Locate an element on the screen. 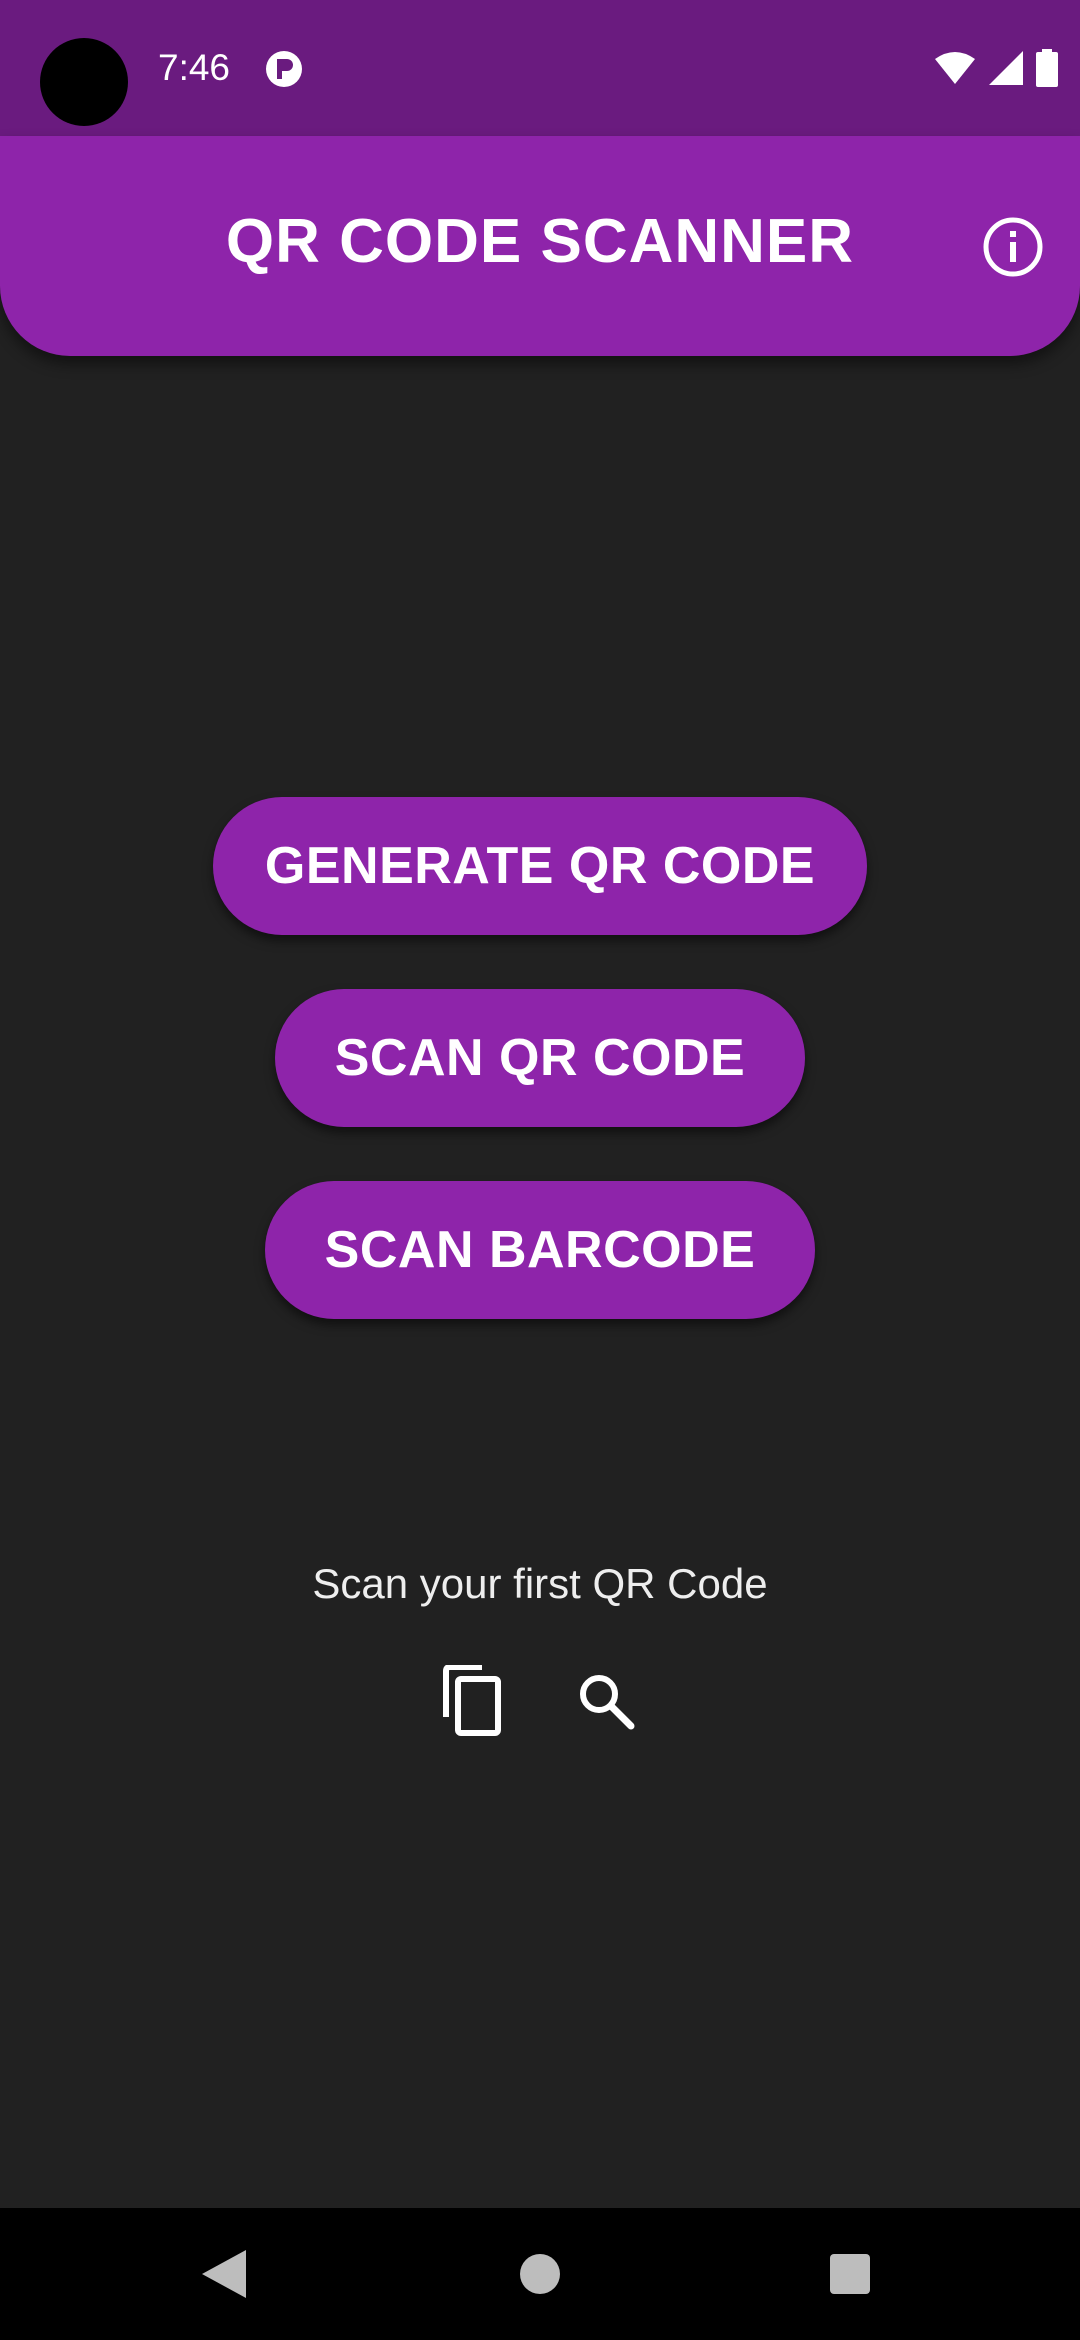 The image size is (1080, 2340). home-icon is located at coordinates (540, 2274).